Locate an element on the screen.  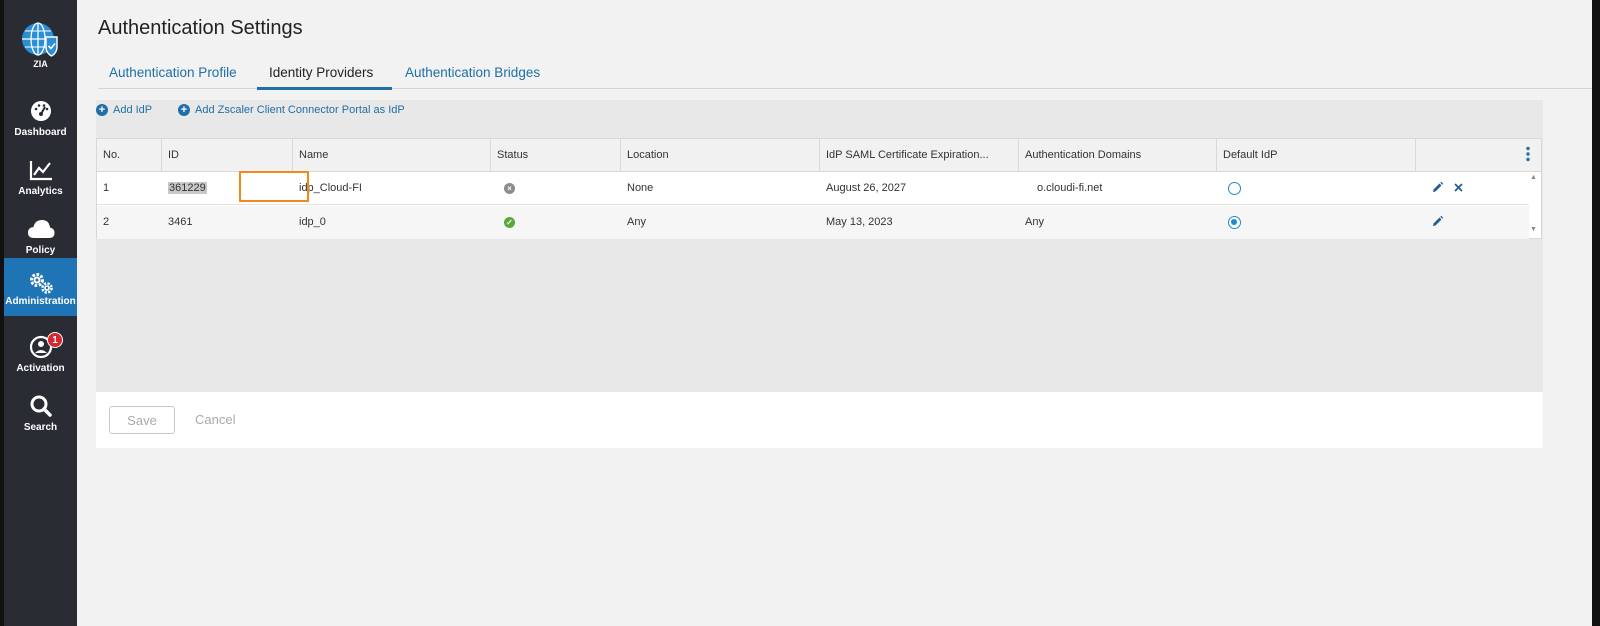
column-header-location: Location is located at coordinates (720, 155).